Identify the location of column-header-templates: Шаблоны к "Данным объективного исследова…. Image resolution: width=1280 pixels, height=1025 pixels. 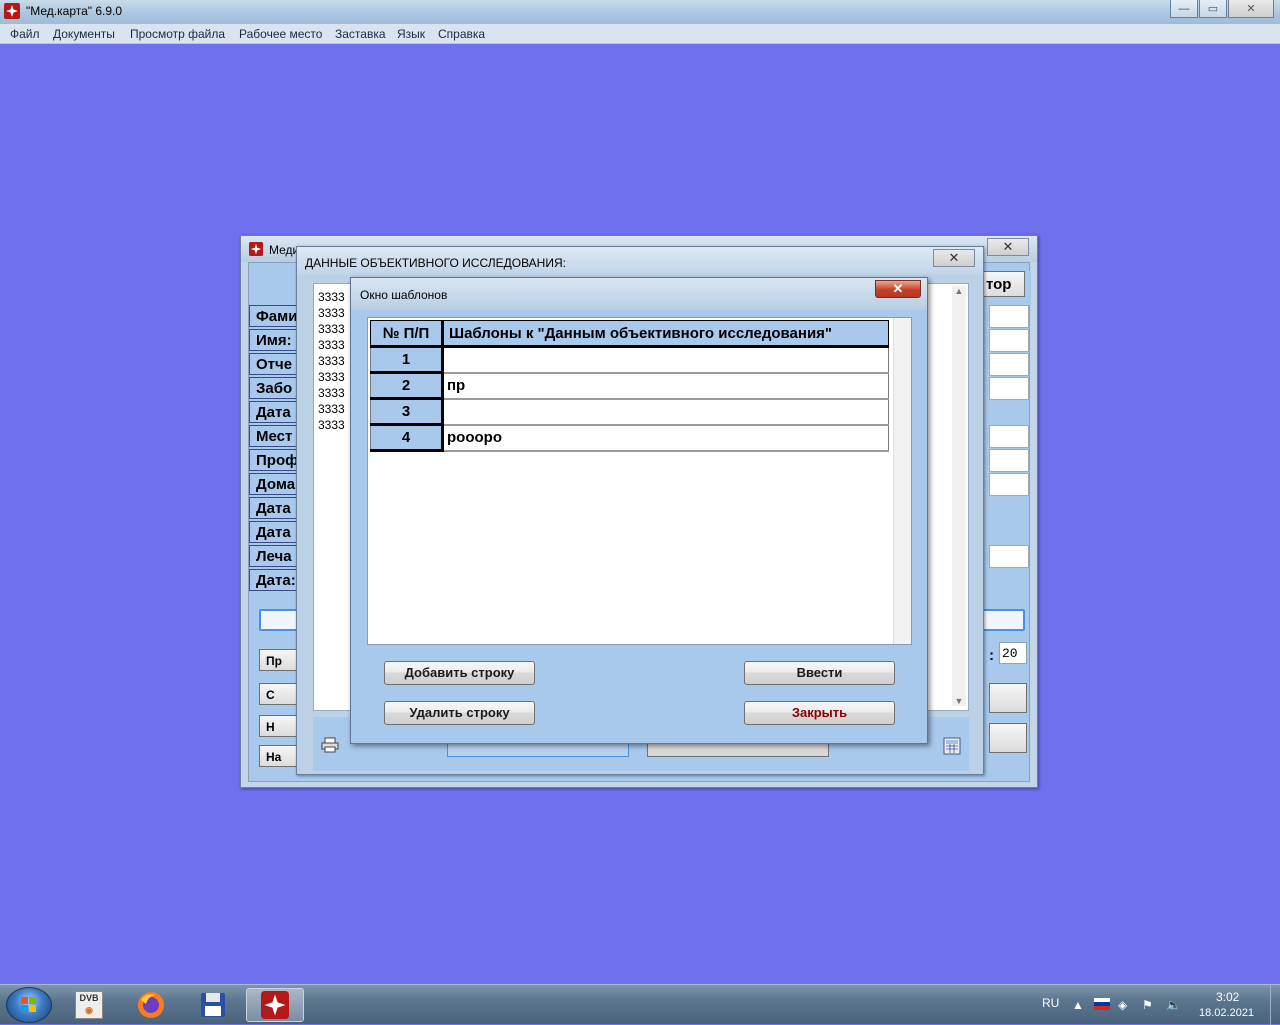
(665, 334).